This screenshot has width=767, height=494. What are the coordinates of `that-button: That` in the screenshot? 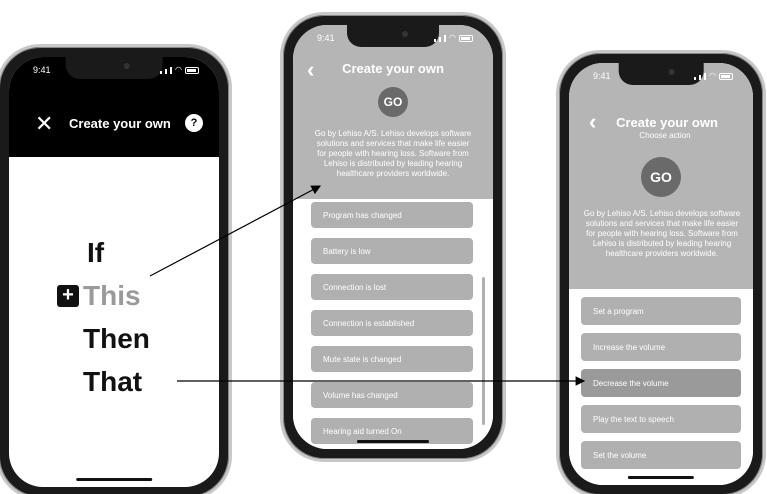 It's located at (112, 382).